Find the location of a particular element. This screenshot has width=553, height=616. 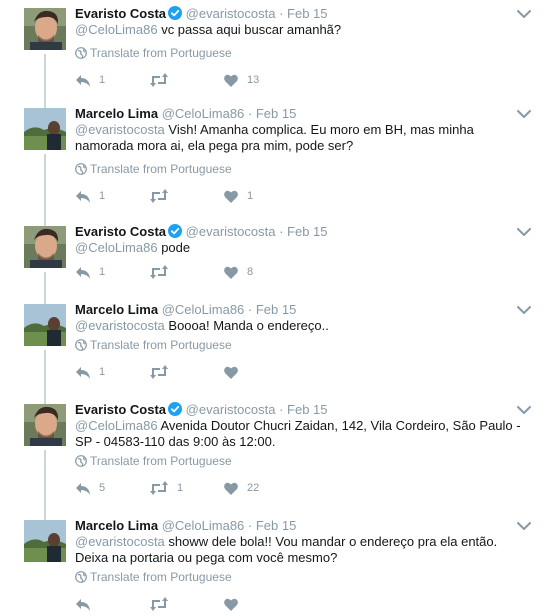

like-button: 13 is located at coordinates (241, 80).